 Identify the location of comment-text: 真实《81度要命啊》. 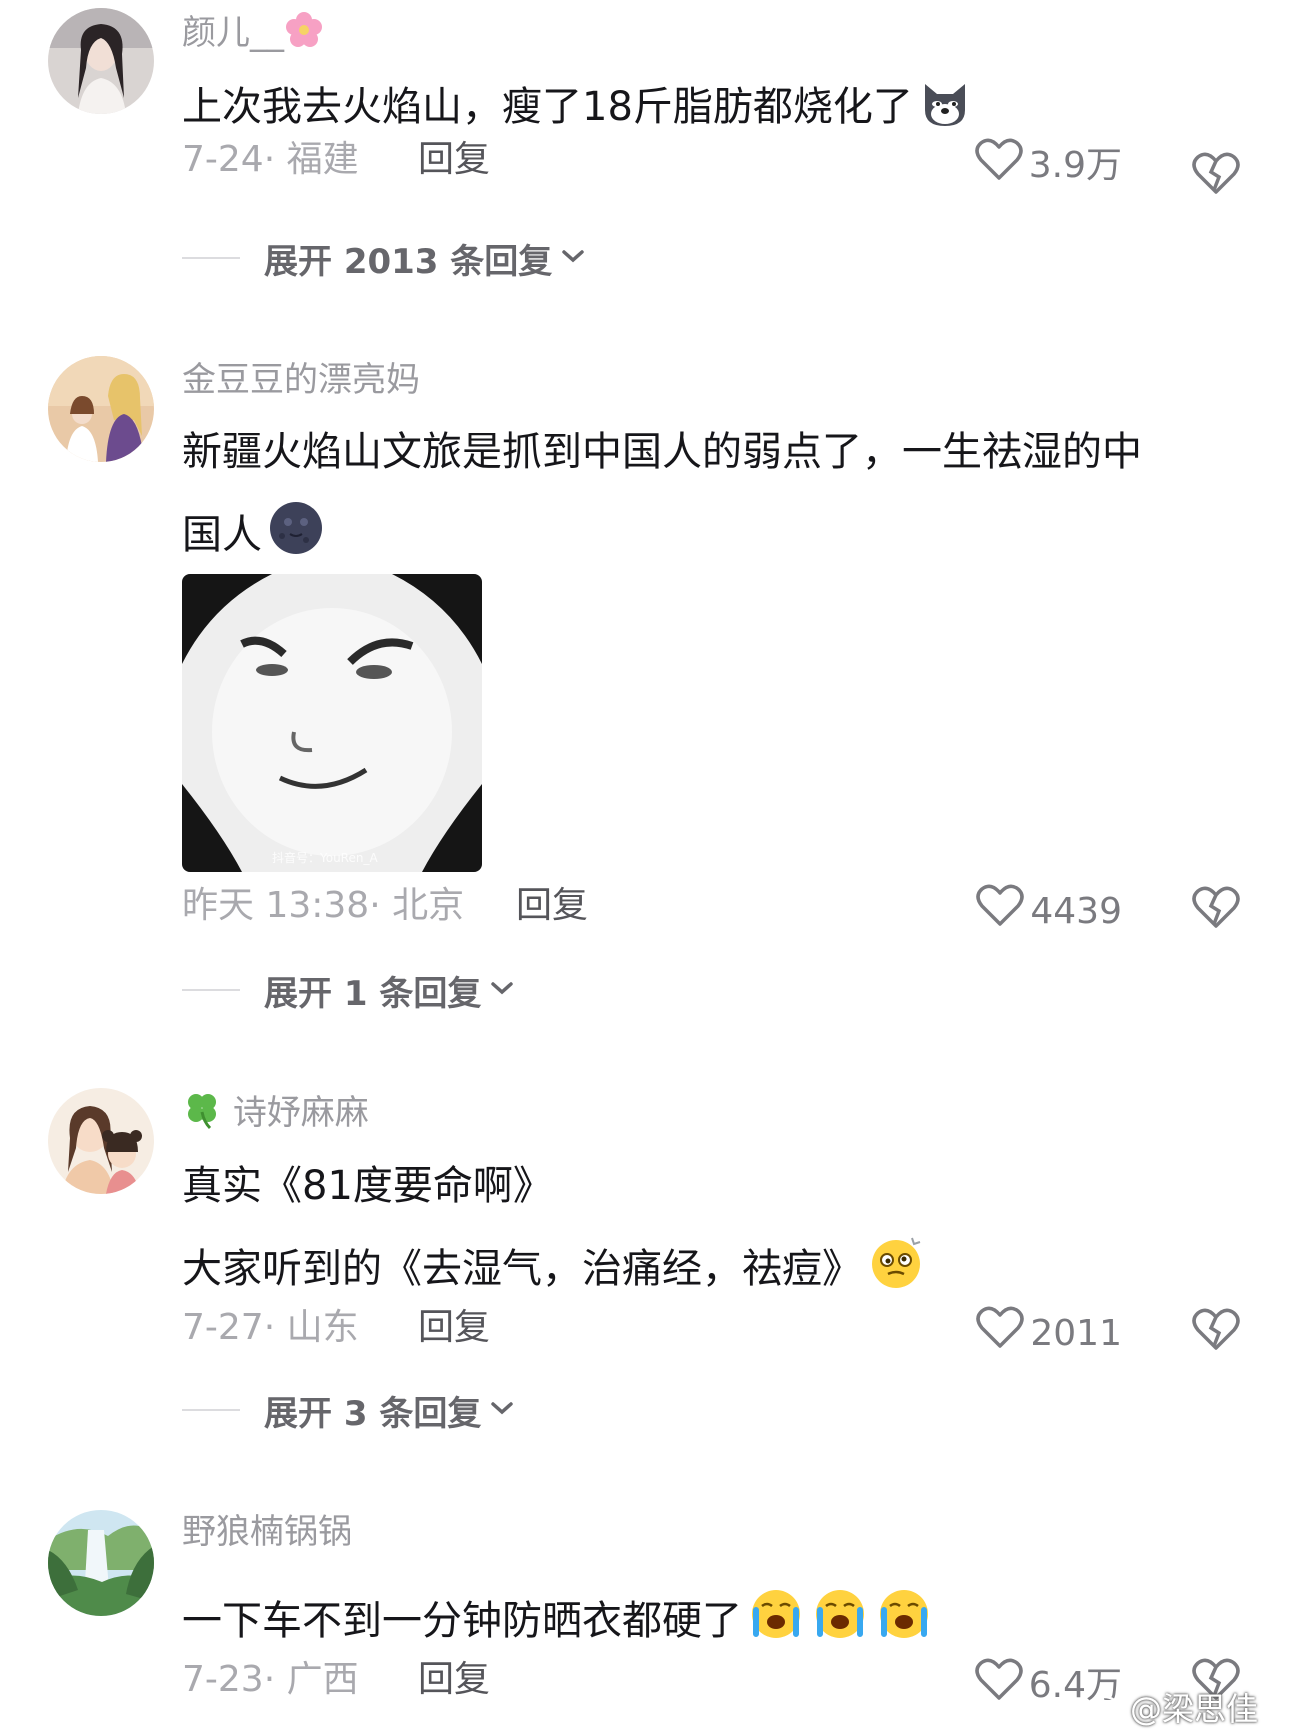
(367, 1186).